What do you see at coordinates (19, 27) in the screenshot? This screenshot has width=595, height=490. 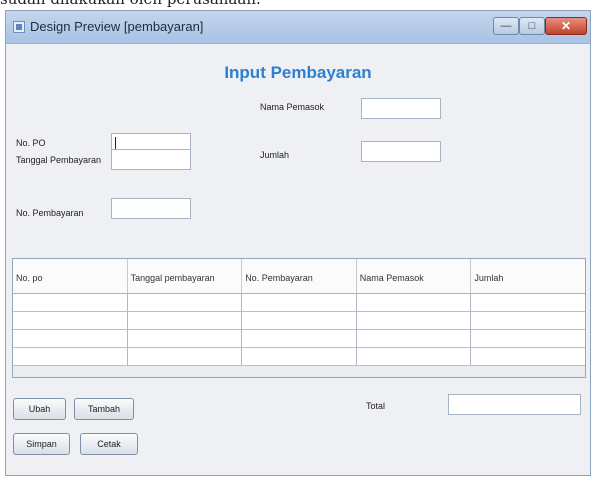 I see `window-app-icon` at bounding box center [19, 27].